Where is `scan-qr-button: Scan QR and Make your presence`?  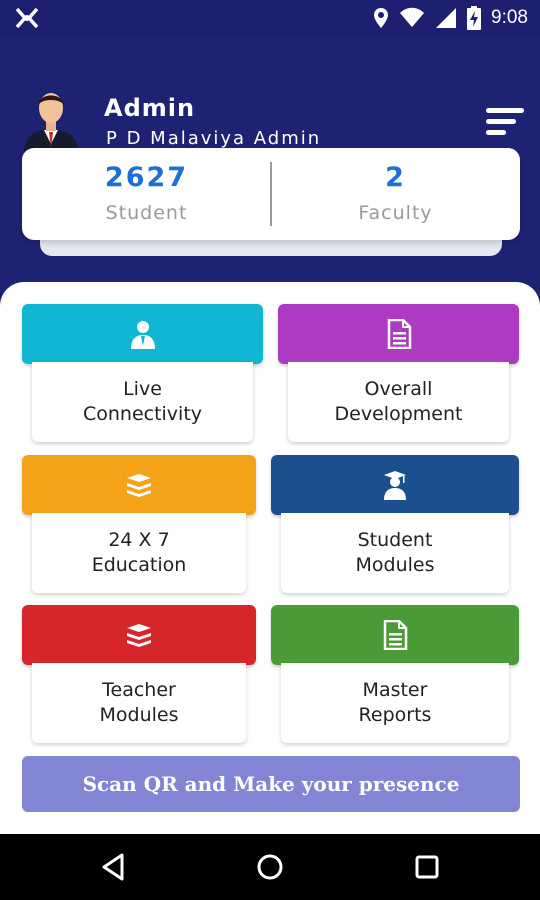
scan-qr-button: Scan QR and Make your presence is located at coordinates (271, 784).